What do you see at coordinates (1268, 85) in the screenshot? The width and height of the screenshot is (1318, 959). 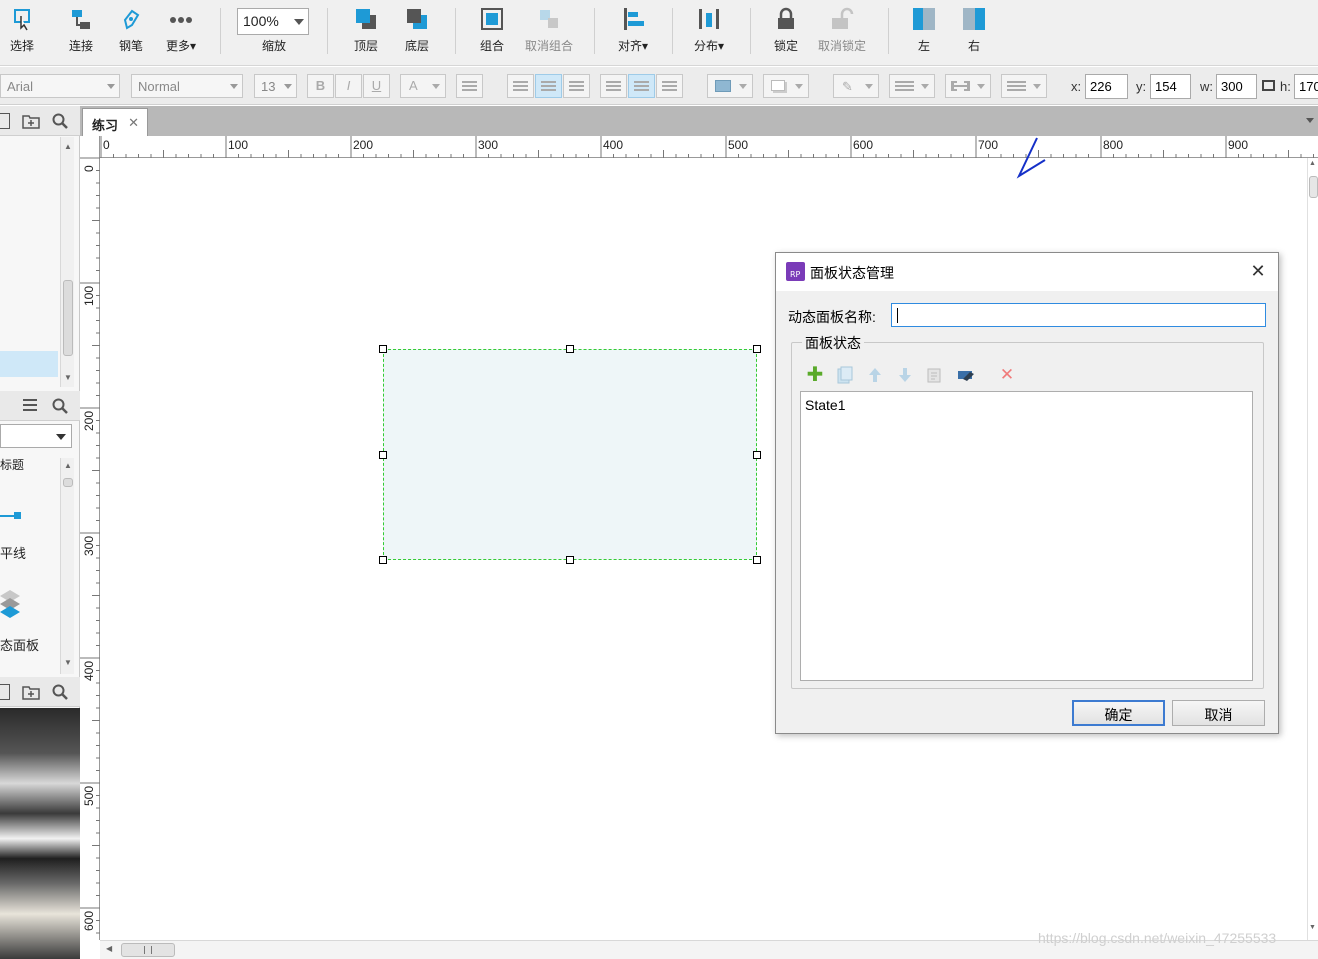 I see `aspect-lock-icon` at bounding box center [1268, 85].